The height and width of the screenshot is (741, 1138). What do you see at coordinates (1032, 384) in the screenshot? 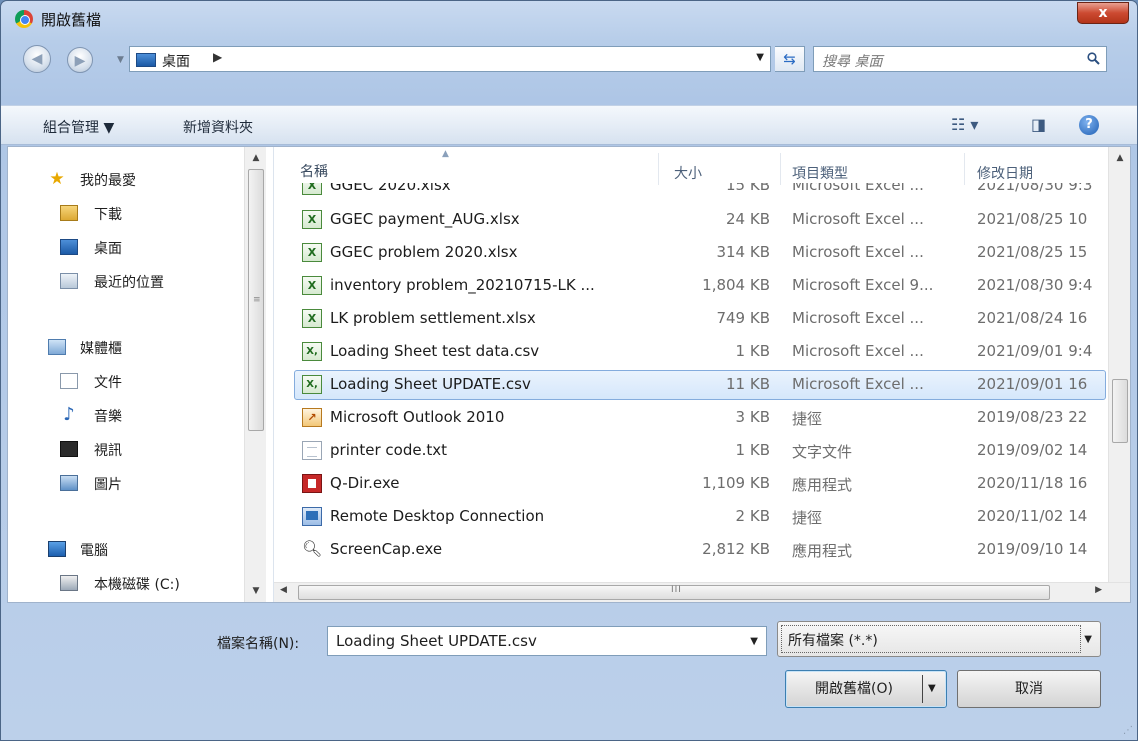
I see `file-date: 2021/09/01 16` at bounding box center [1032, 384].